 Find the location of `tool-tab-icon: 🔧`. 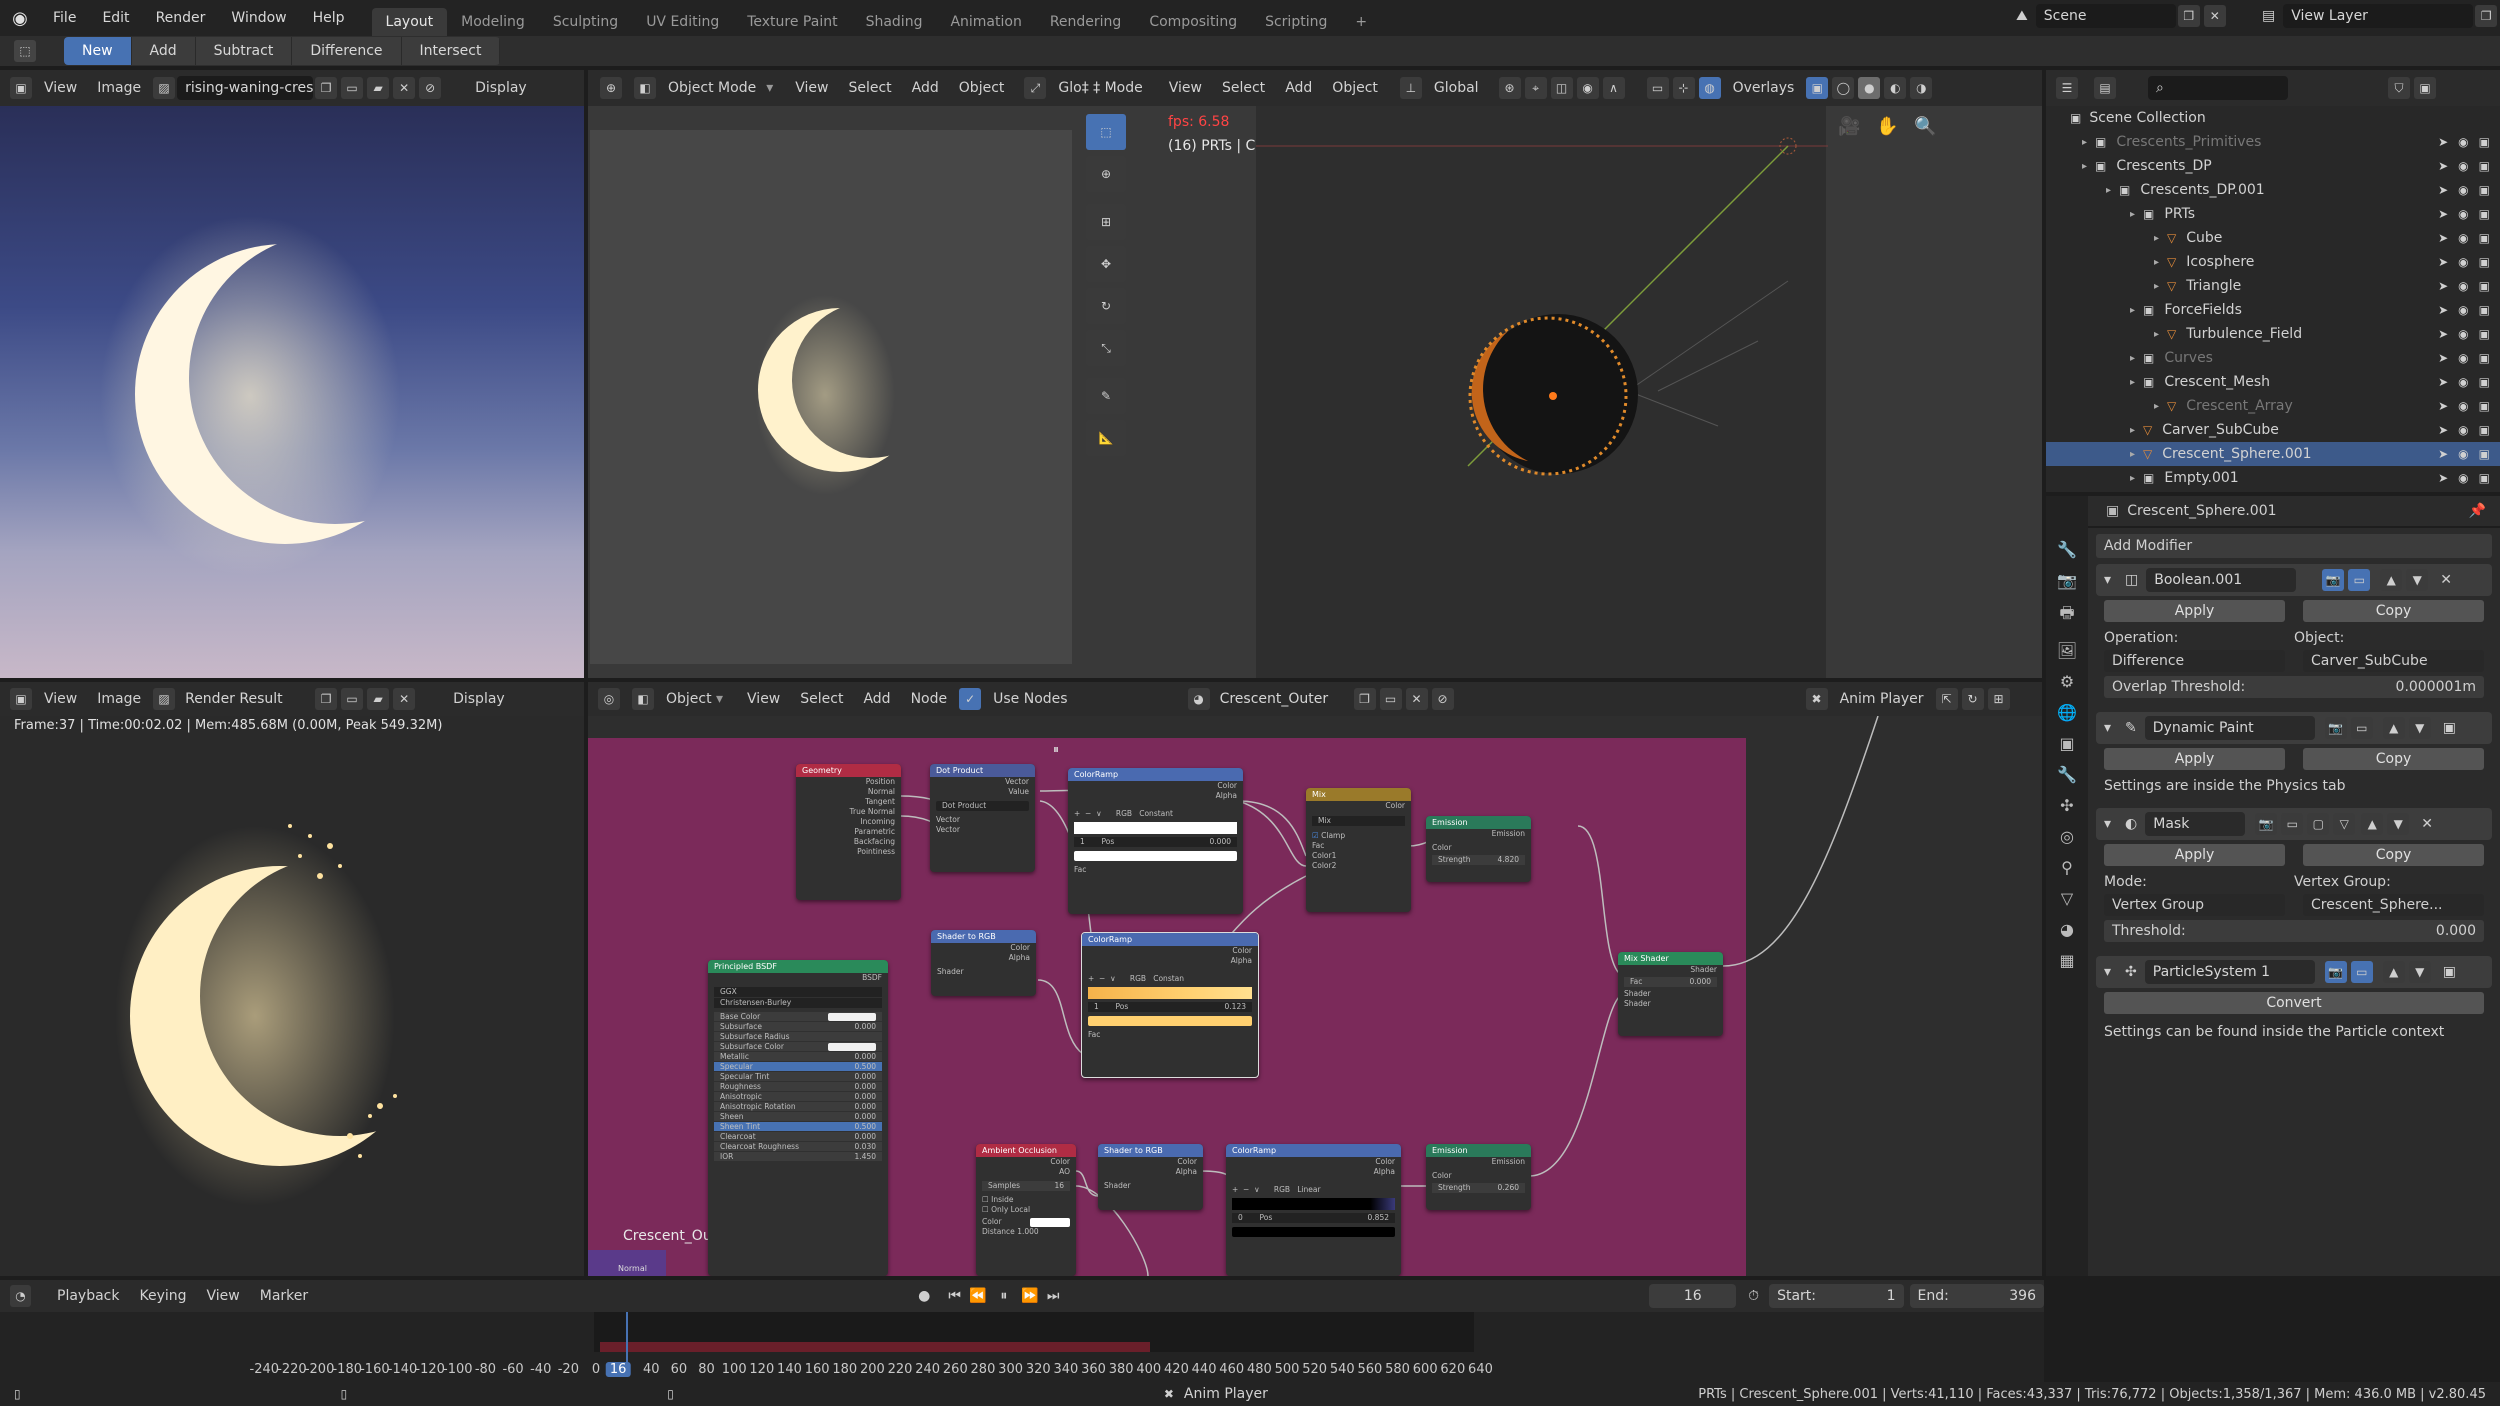

tool-tab-icon: 🔧 is located at coordinates (2067, 549).